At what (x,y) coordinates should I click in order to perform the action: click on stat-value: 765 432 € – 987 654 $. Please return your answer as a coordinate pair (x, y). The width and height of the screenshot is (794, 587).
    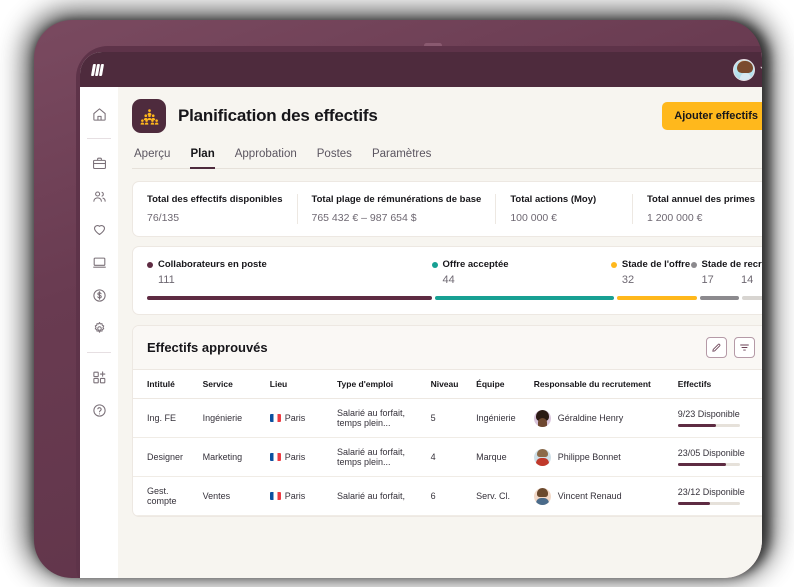
    Looking at the image, I should click on (364, 218).